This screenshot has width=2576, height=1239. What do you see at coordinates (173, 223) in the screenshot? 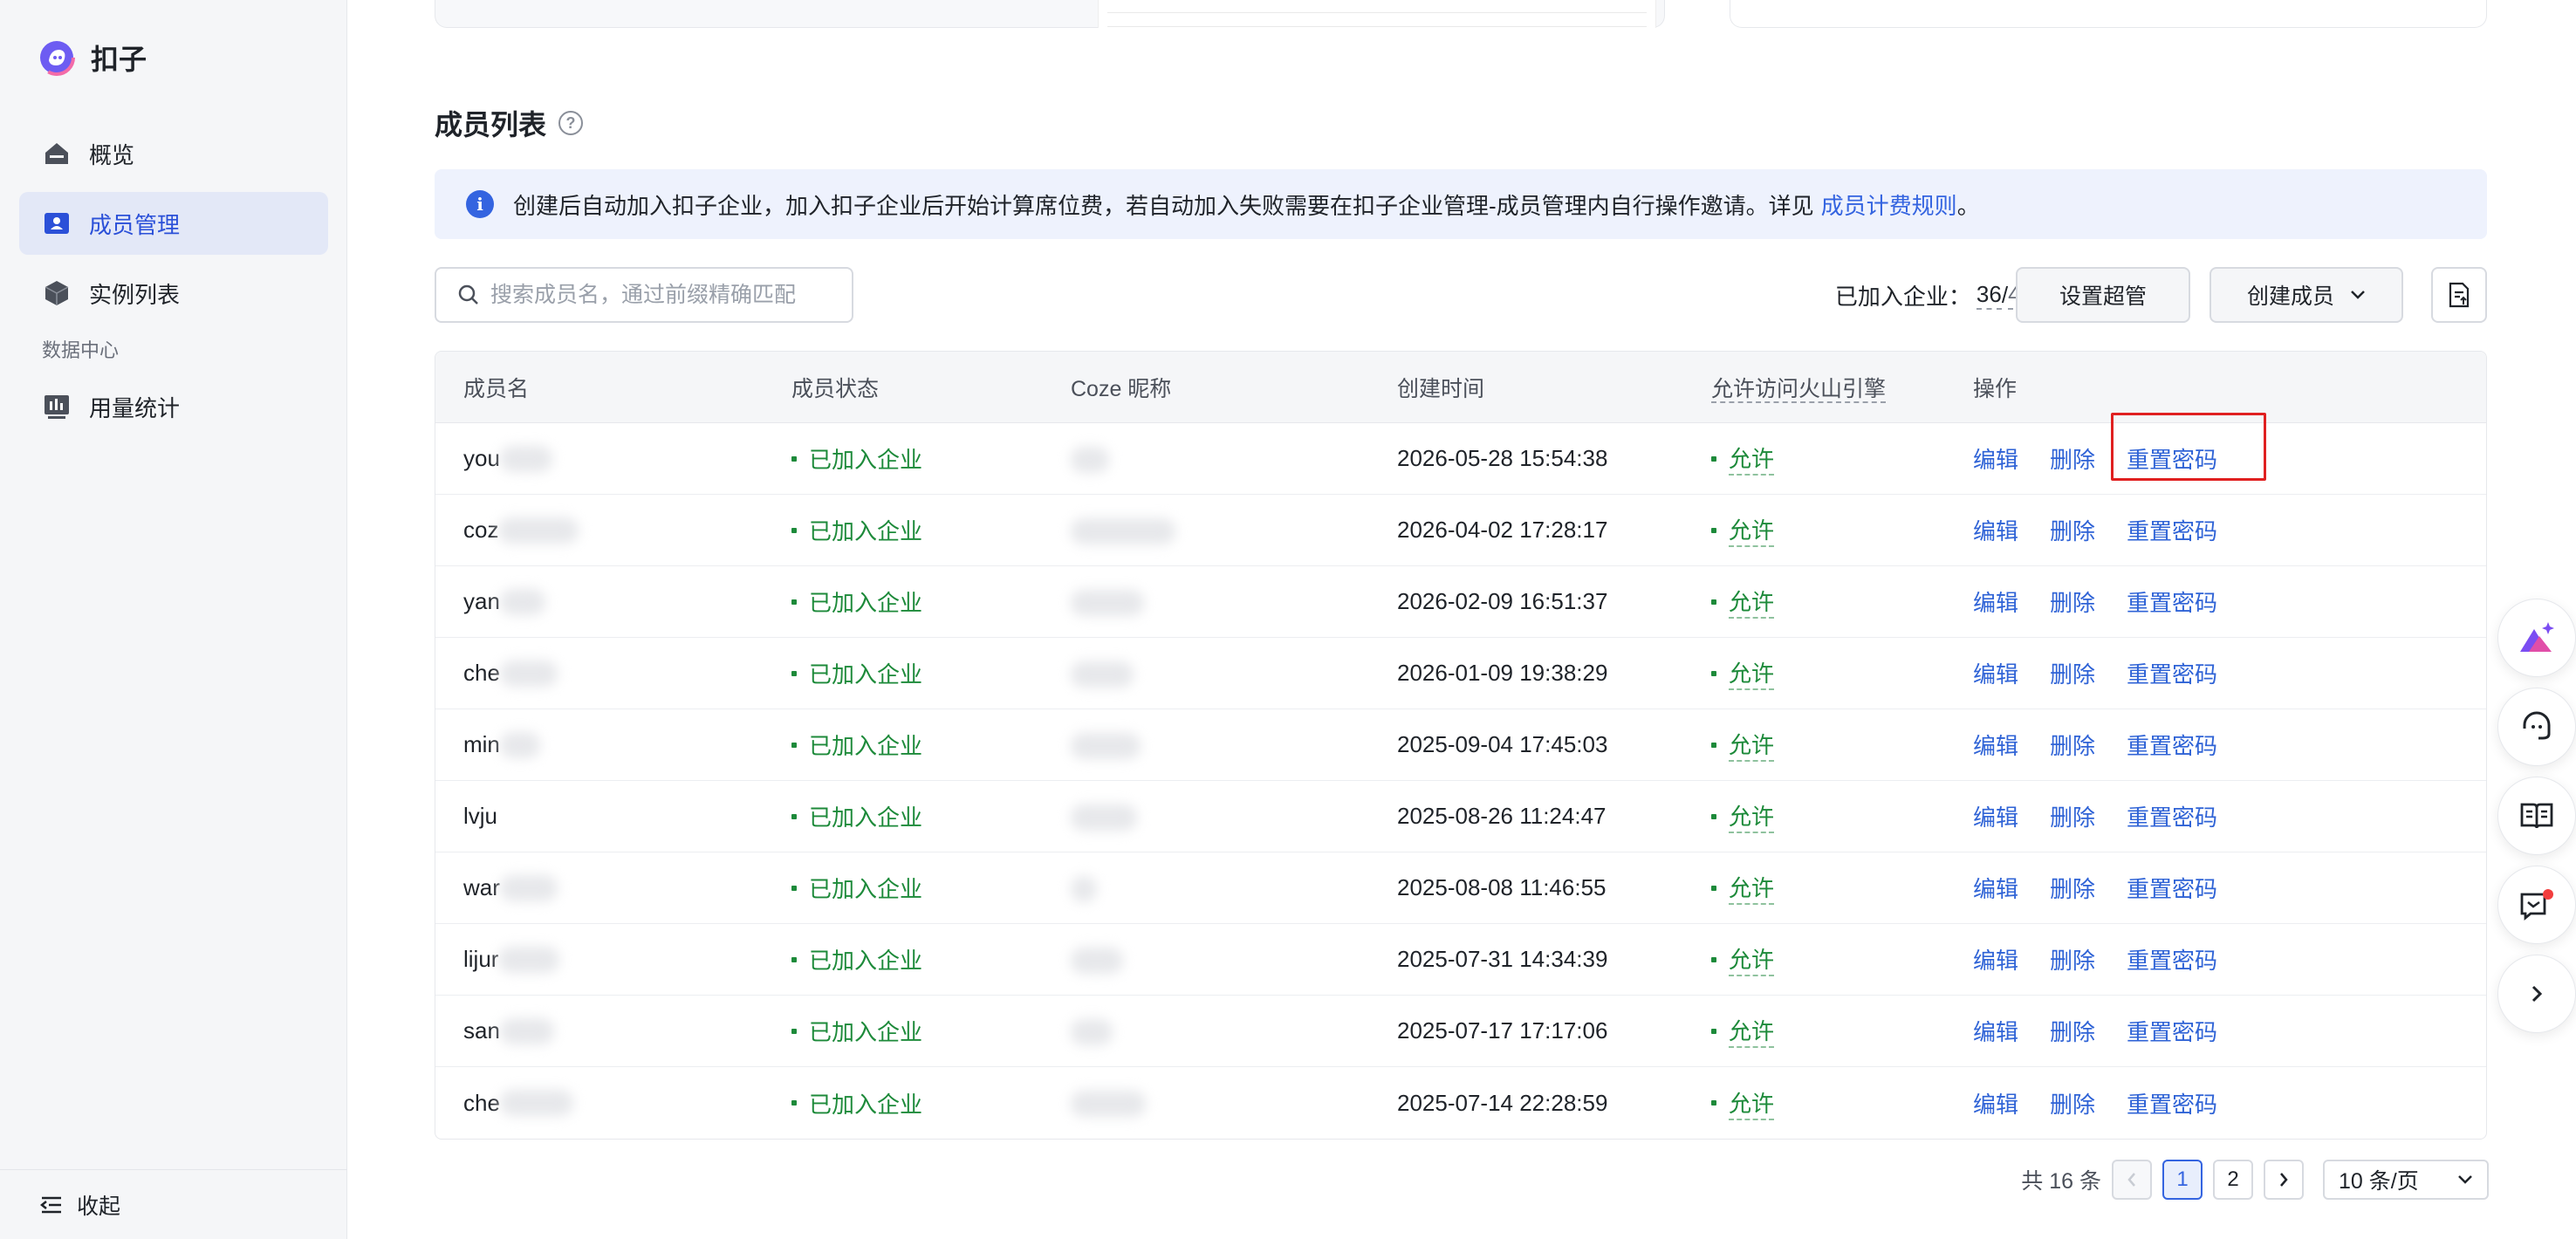
I see `sidebar-item-members: 成员管理` at bounding box center [173, 223].